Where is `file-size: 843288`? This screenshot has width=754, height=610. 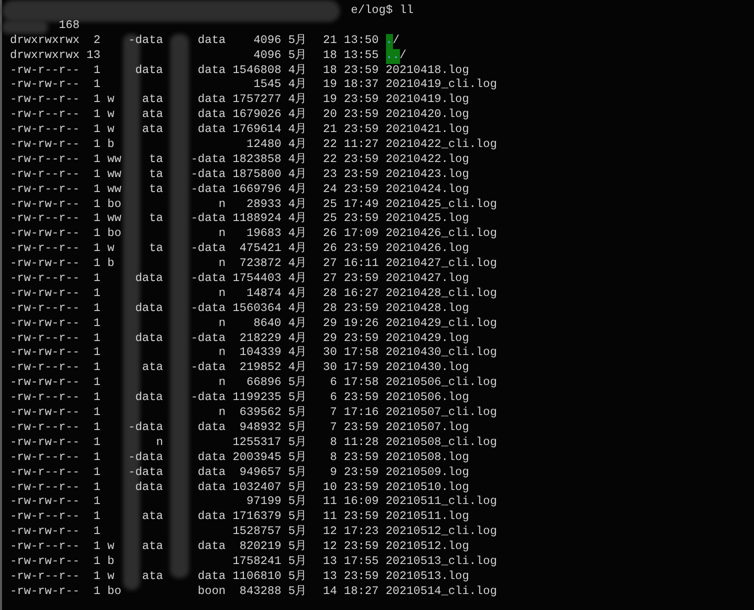 file-size: 843288 is located at coordinates (260, 592).